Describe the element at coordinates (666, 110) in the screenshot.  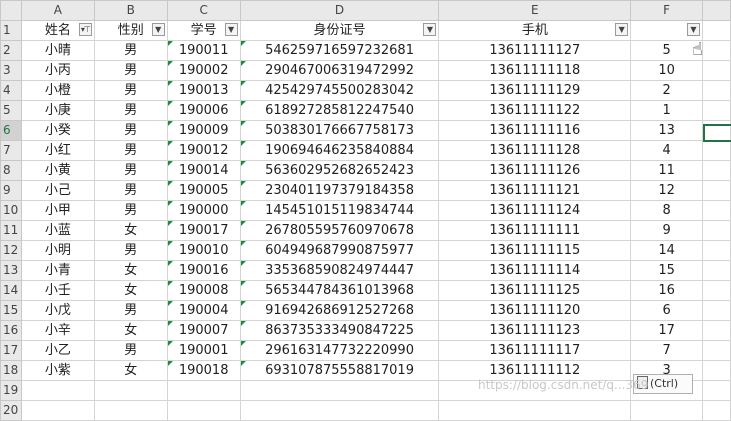
I see `f-value-cell: 1` at that location.